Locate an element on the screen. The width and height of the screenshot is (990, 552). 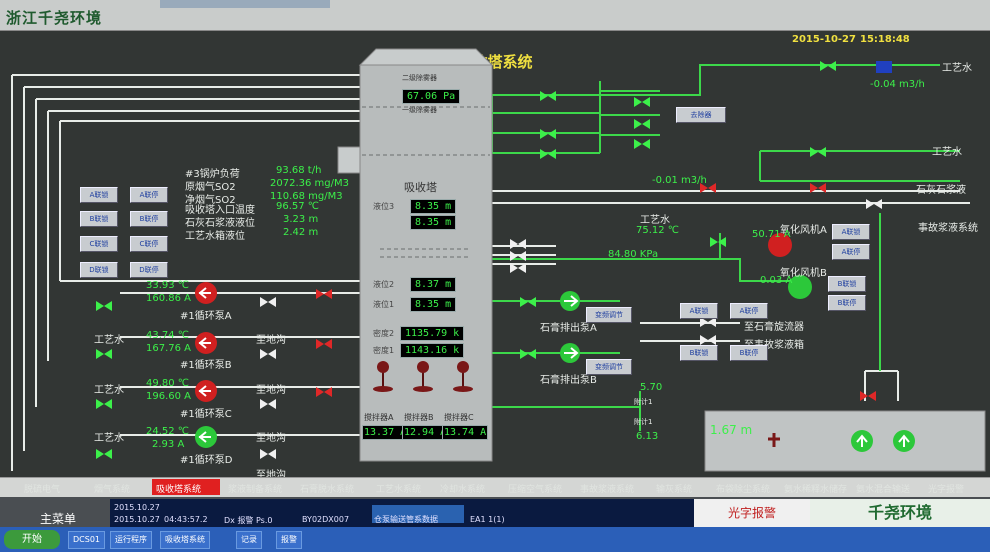
pump-d-name: #1循环泵D is located at coordinates (206, 458).